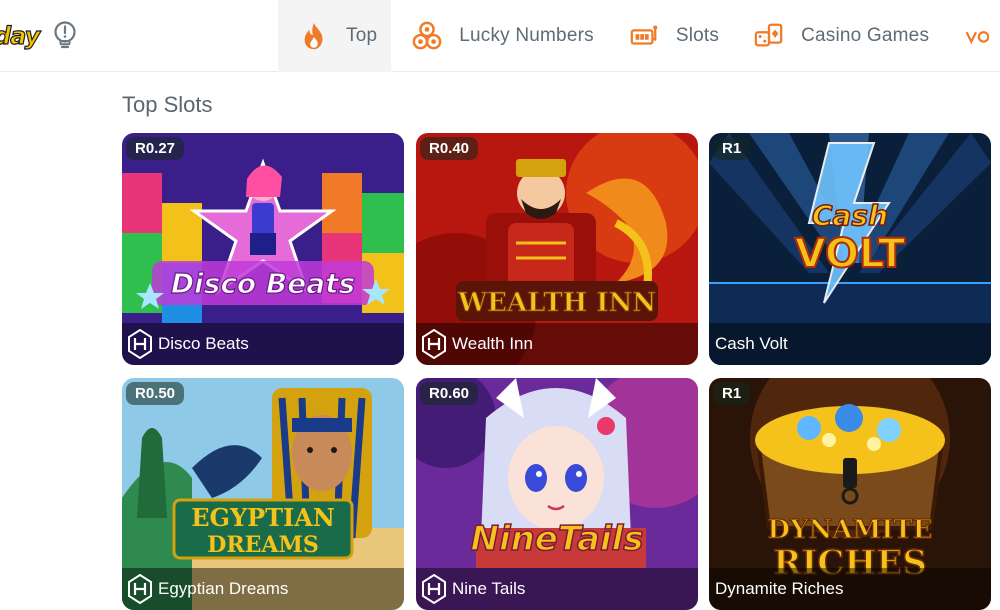  Describe the element at coordinates (263, 494) in the screenshot. I see `game-card-egyptian-dreams: EGYPTIAN DREAMS R0.50 Egyptian Dreams` at that location.